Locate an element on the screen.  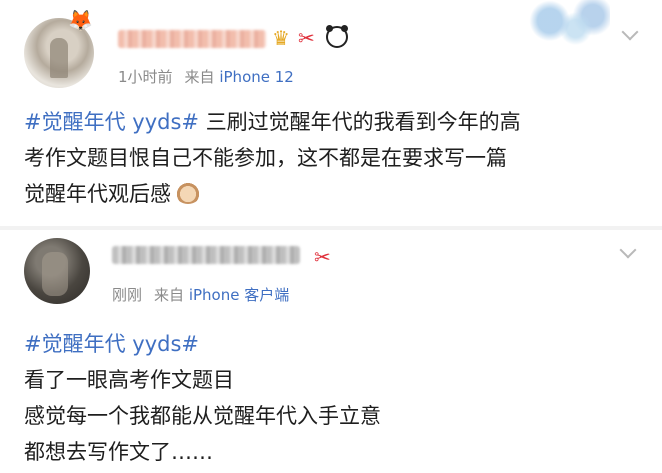
post-meta: 1小时前 来自 iPhone 12 is located at coordinates (206, 76).